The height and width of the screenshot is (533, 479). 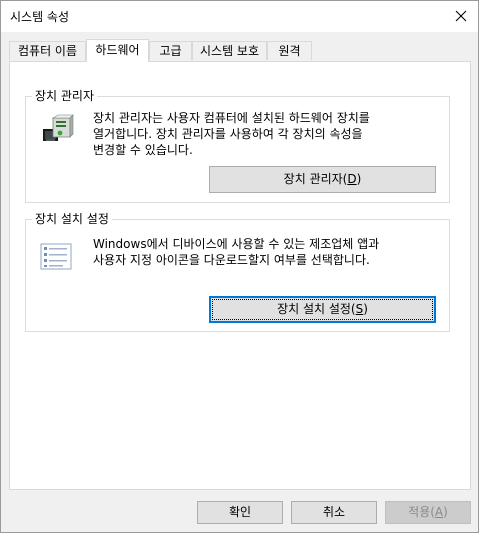 I want to click on checklist-icon, so click(x=56, y=256).